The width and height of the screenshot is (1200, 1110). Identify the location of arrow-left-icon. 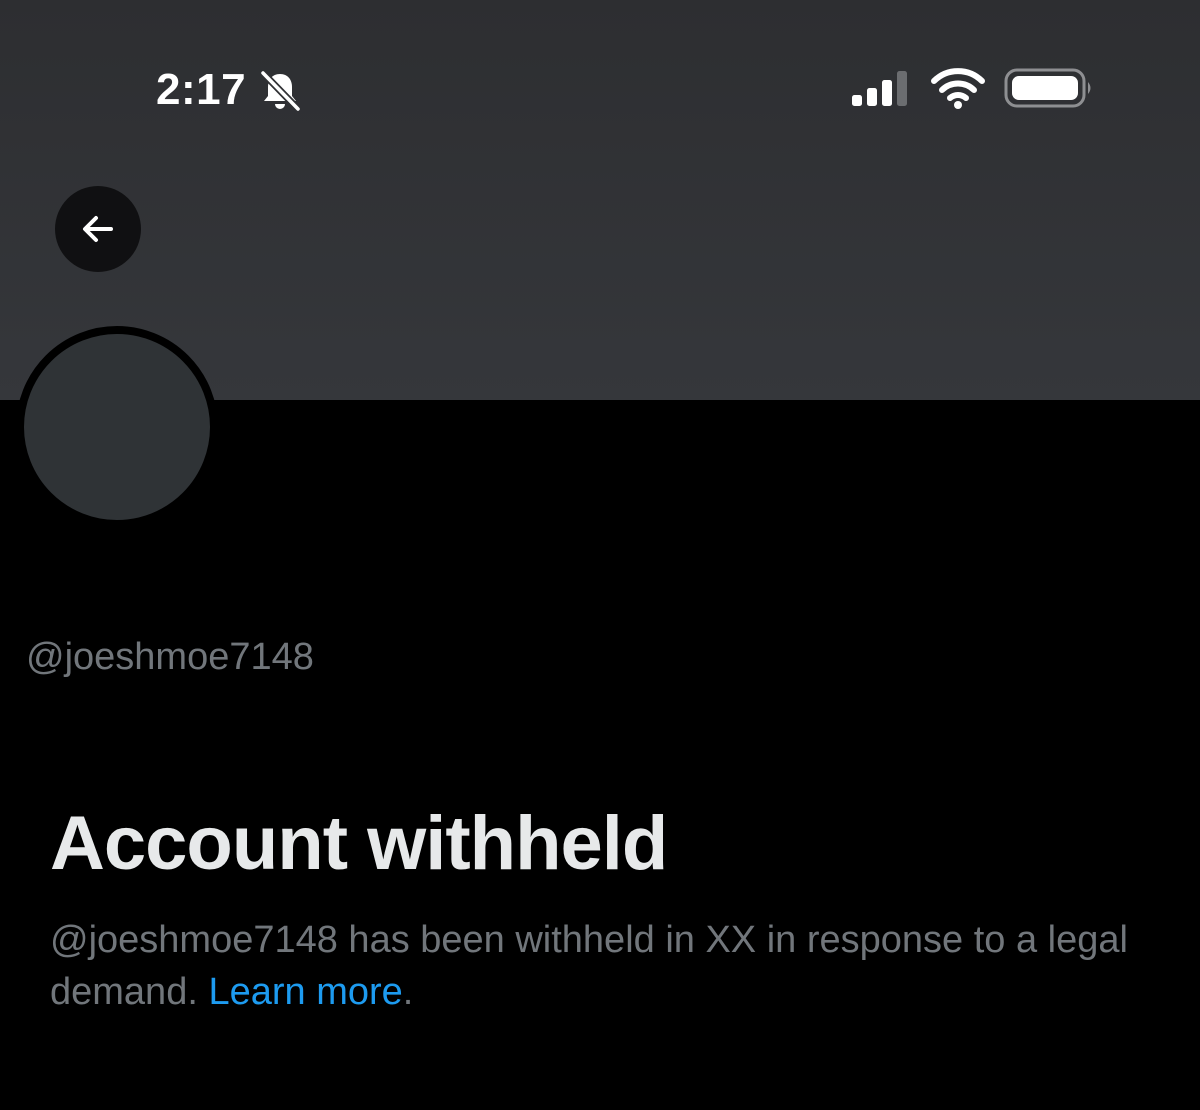
(98, 229).